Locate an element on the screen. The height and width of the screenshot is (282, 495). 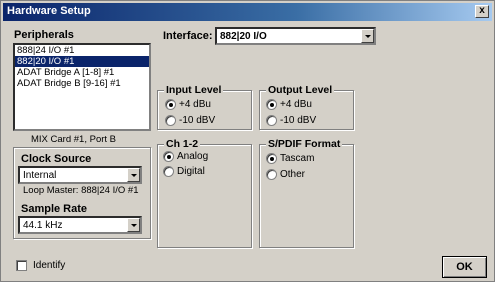
output-level-minus10-radio: -10 dBV is located at coordinates (291, 121).